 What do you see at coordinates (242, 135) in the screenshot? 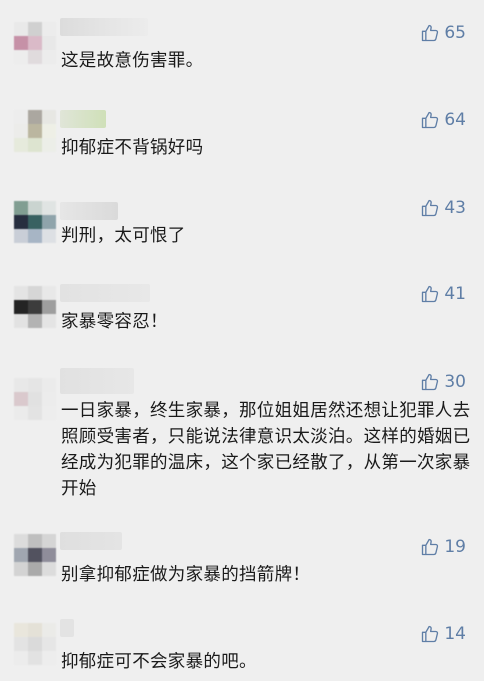
I see `comment-item: 64 抑郁症不背锅好吗` at bounding box center [242, 135].